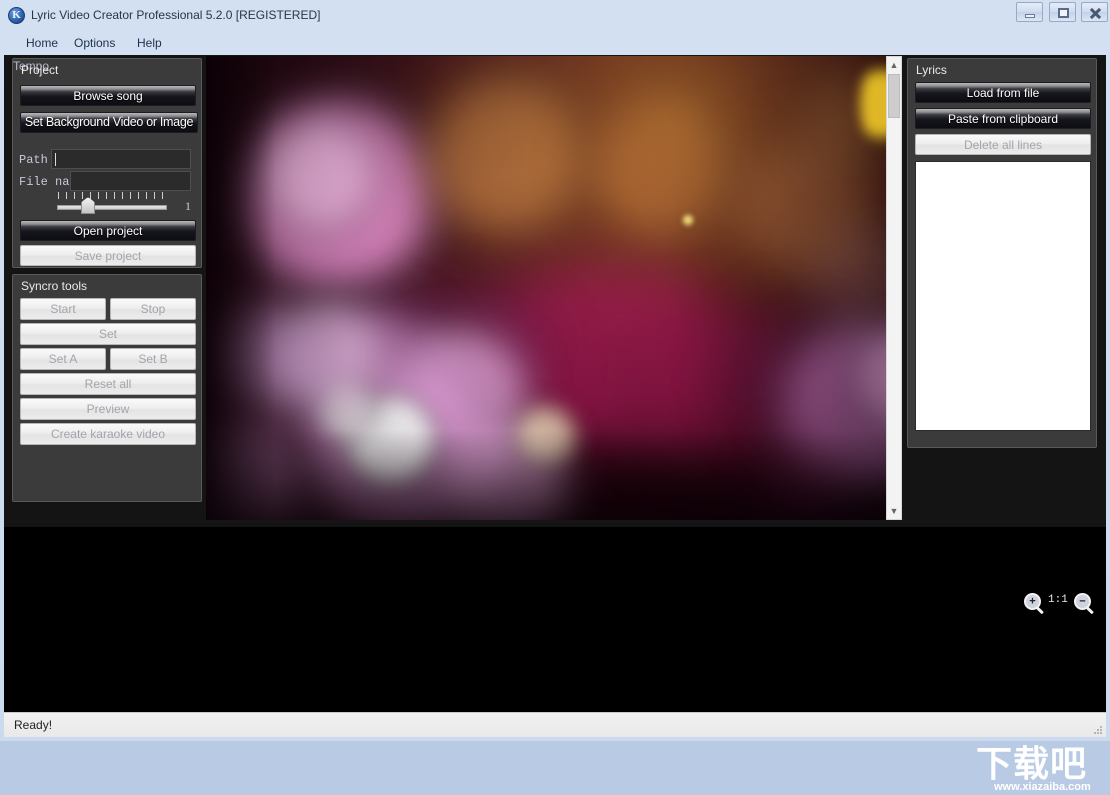  I want to click on lyrics-panel-legend: Lyrics, so click(931, 70).